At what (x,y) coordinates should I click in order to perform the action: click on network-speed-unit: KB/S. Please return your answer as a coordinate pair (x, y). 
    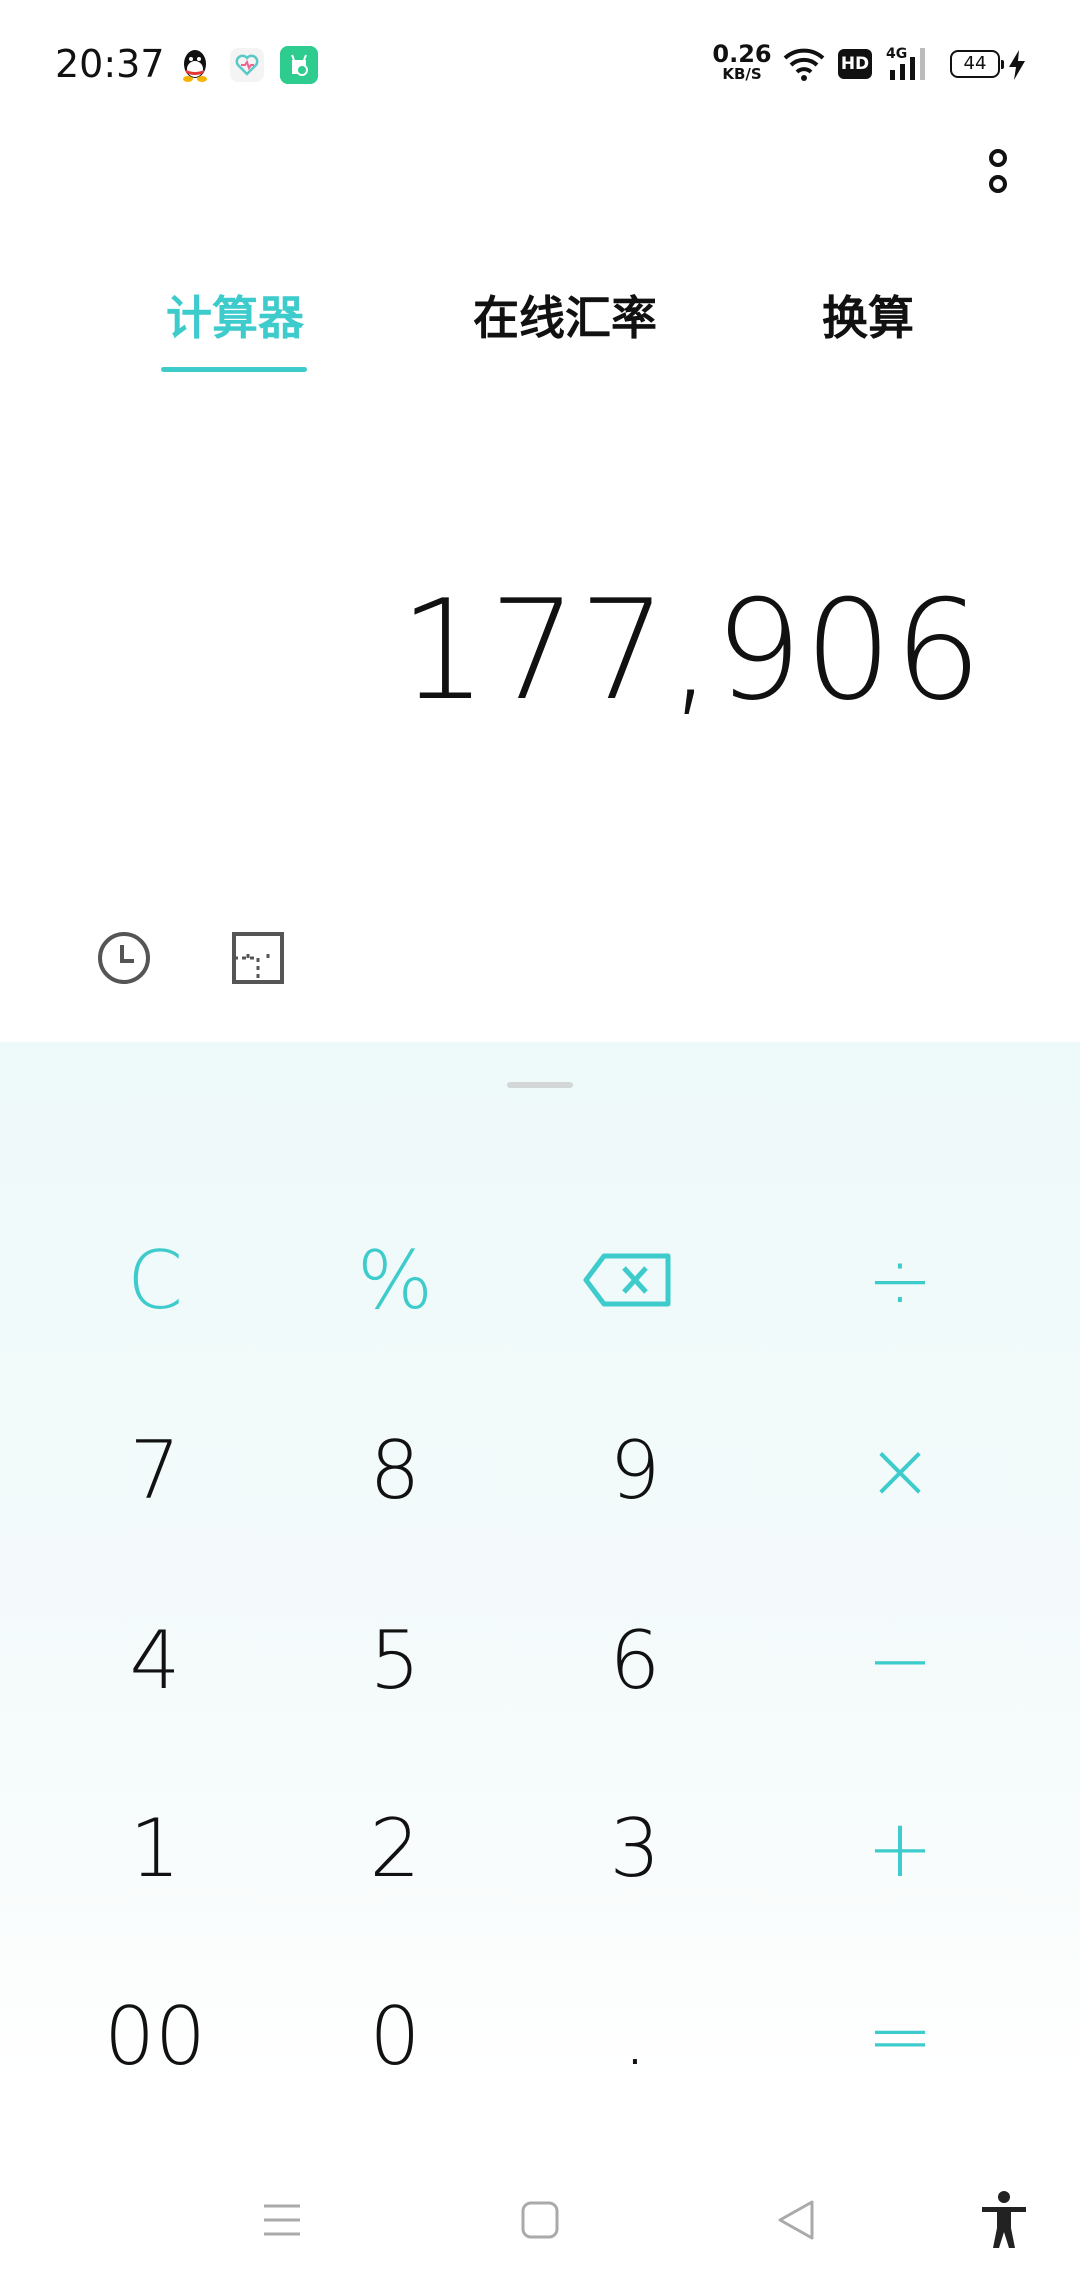
    Looking at the image, I should click on (742, 74).